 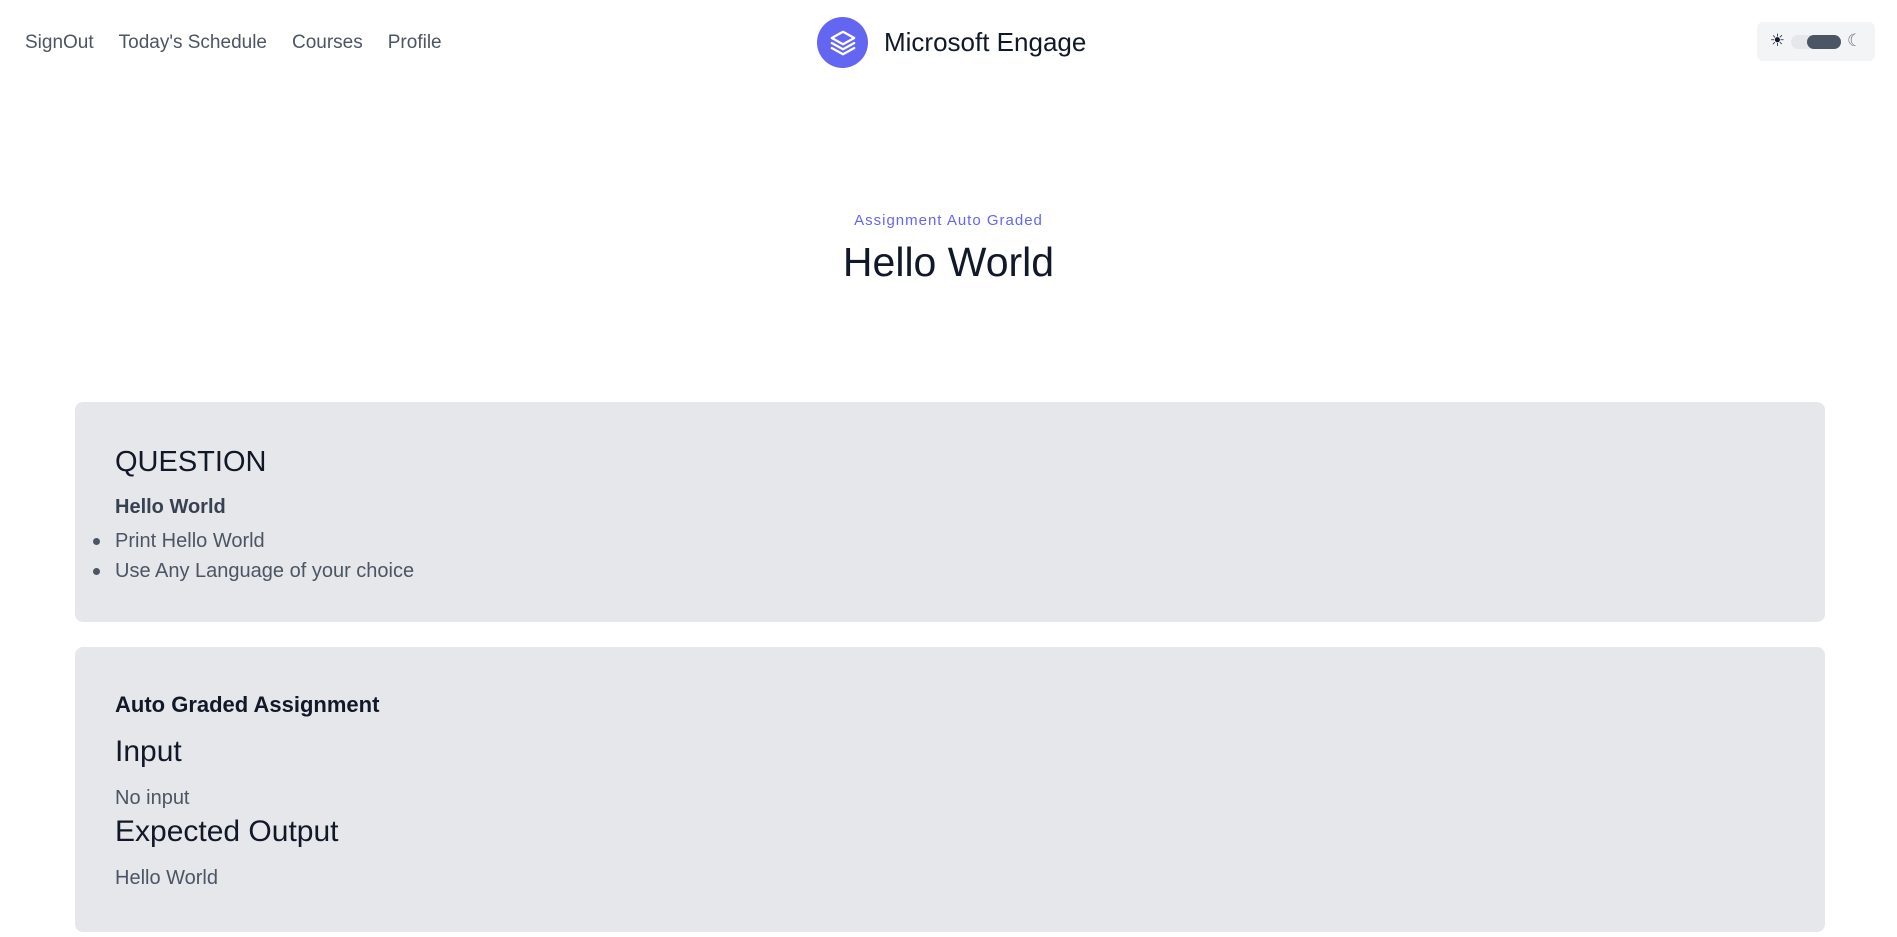 What do you see at coordinates (327, 43) in the screenshot?
I see `nav-courses-link: Courses` at bounding box center [327, 43].